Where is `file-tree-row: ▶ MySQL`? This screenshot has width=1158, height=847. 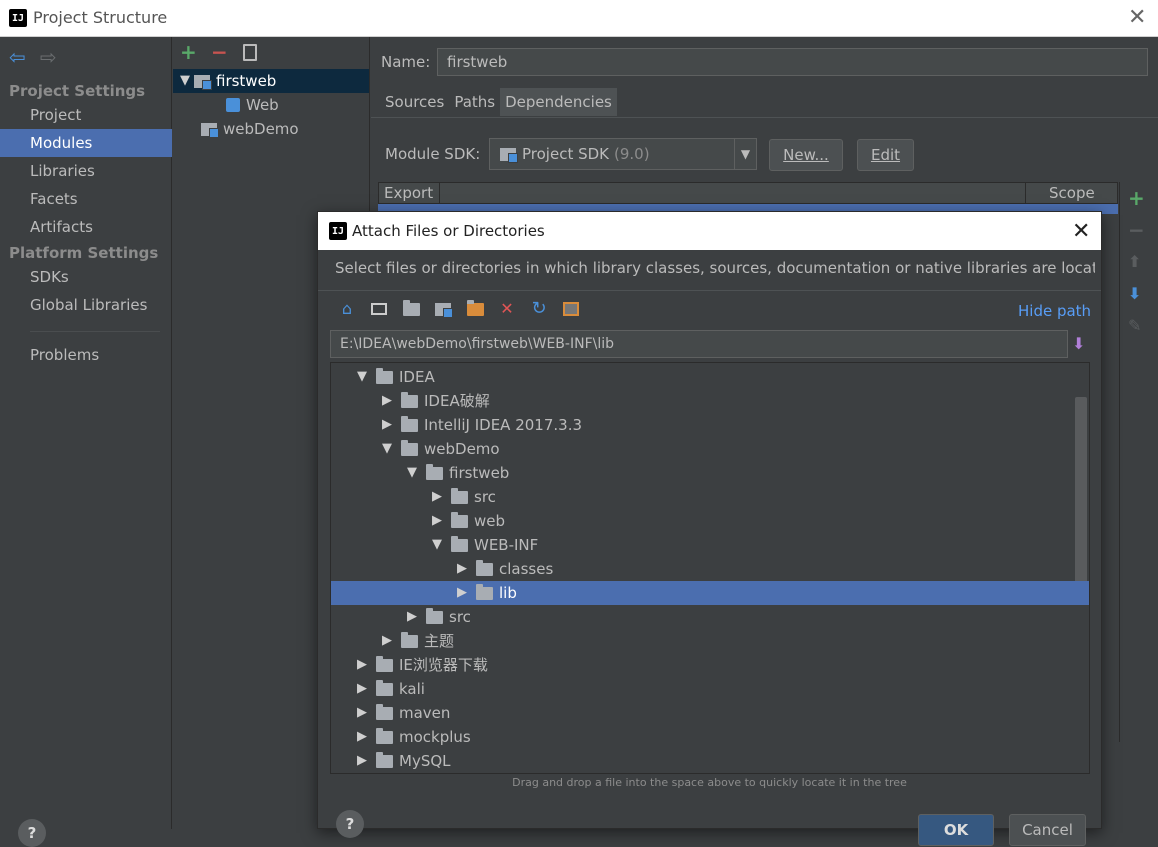 file-tree-row: ▶ MySQL is located at coordinates (703, 761).